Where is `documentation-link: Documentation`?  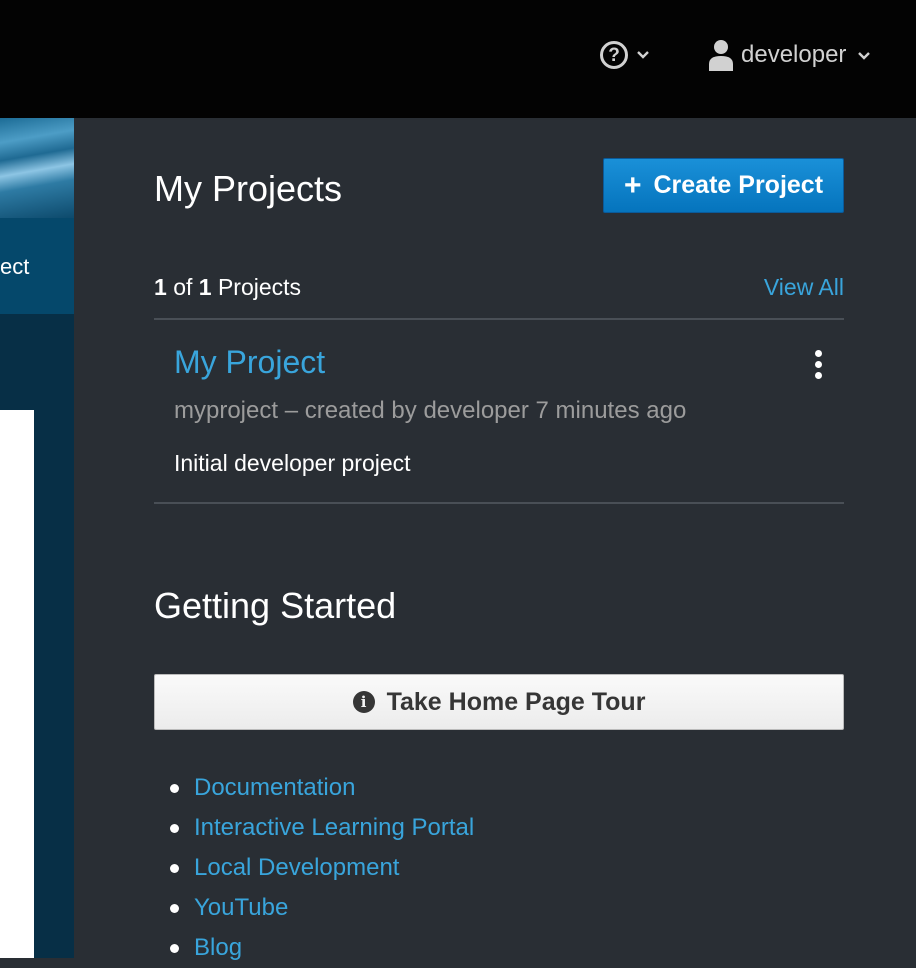 documentation-link: Documentation is located at coordinates (274, 788).